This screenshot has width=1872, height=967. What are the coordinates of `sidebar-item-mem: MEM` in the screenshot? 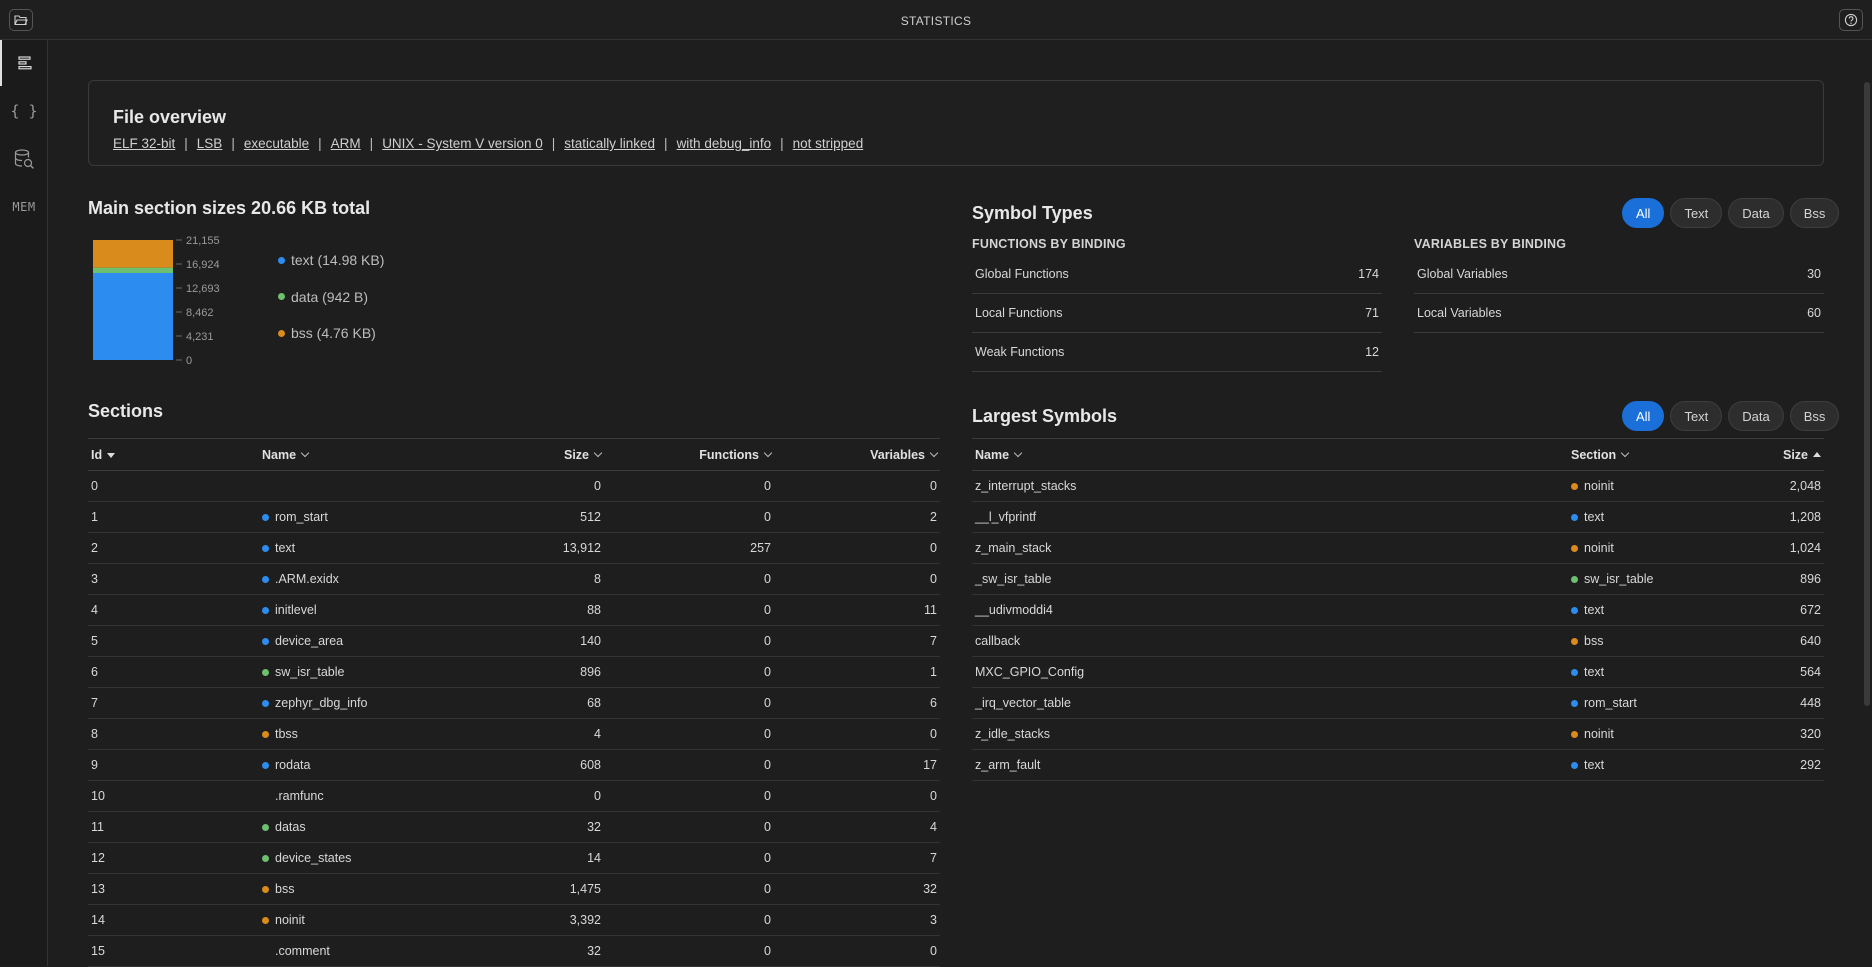 It's located at (24, 207).